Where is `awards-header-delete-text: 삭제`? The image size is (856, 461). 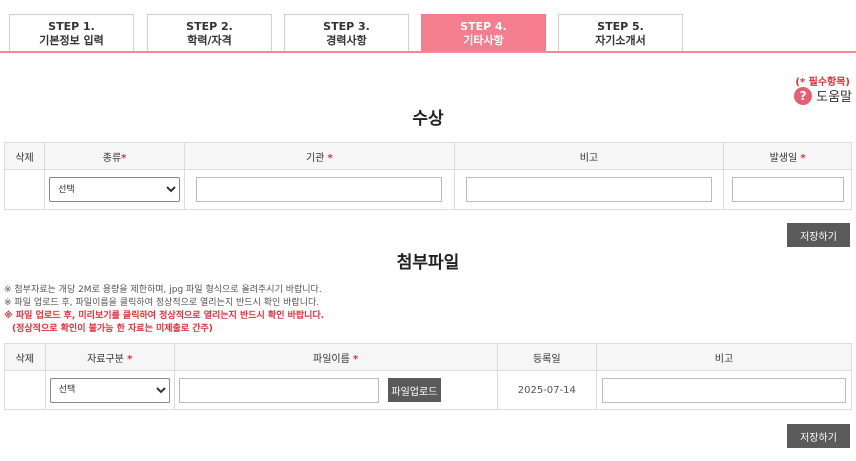
awards-header-delete-text: 삭제 is located at coordinates (24, 158).